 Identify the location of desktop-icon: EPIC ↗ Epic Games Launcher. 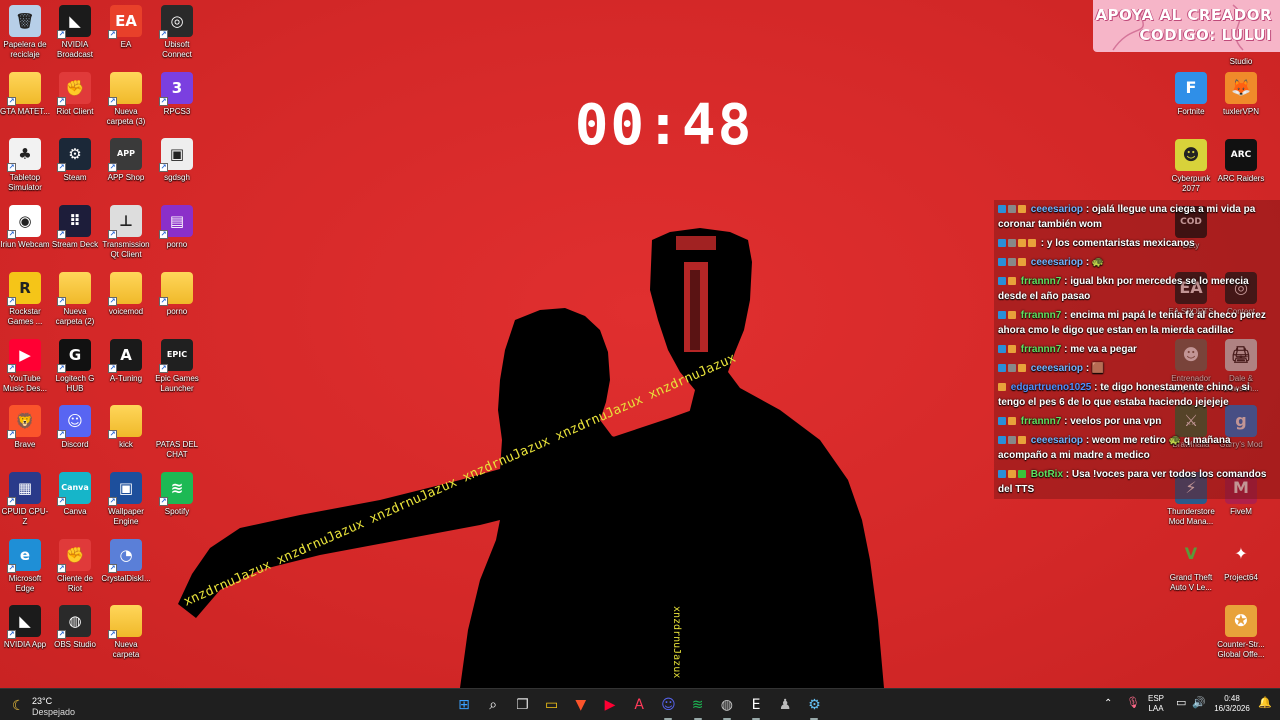
(177, 366).